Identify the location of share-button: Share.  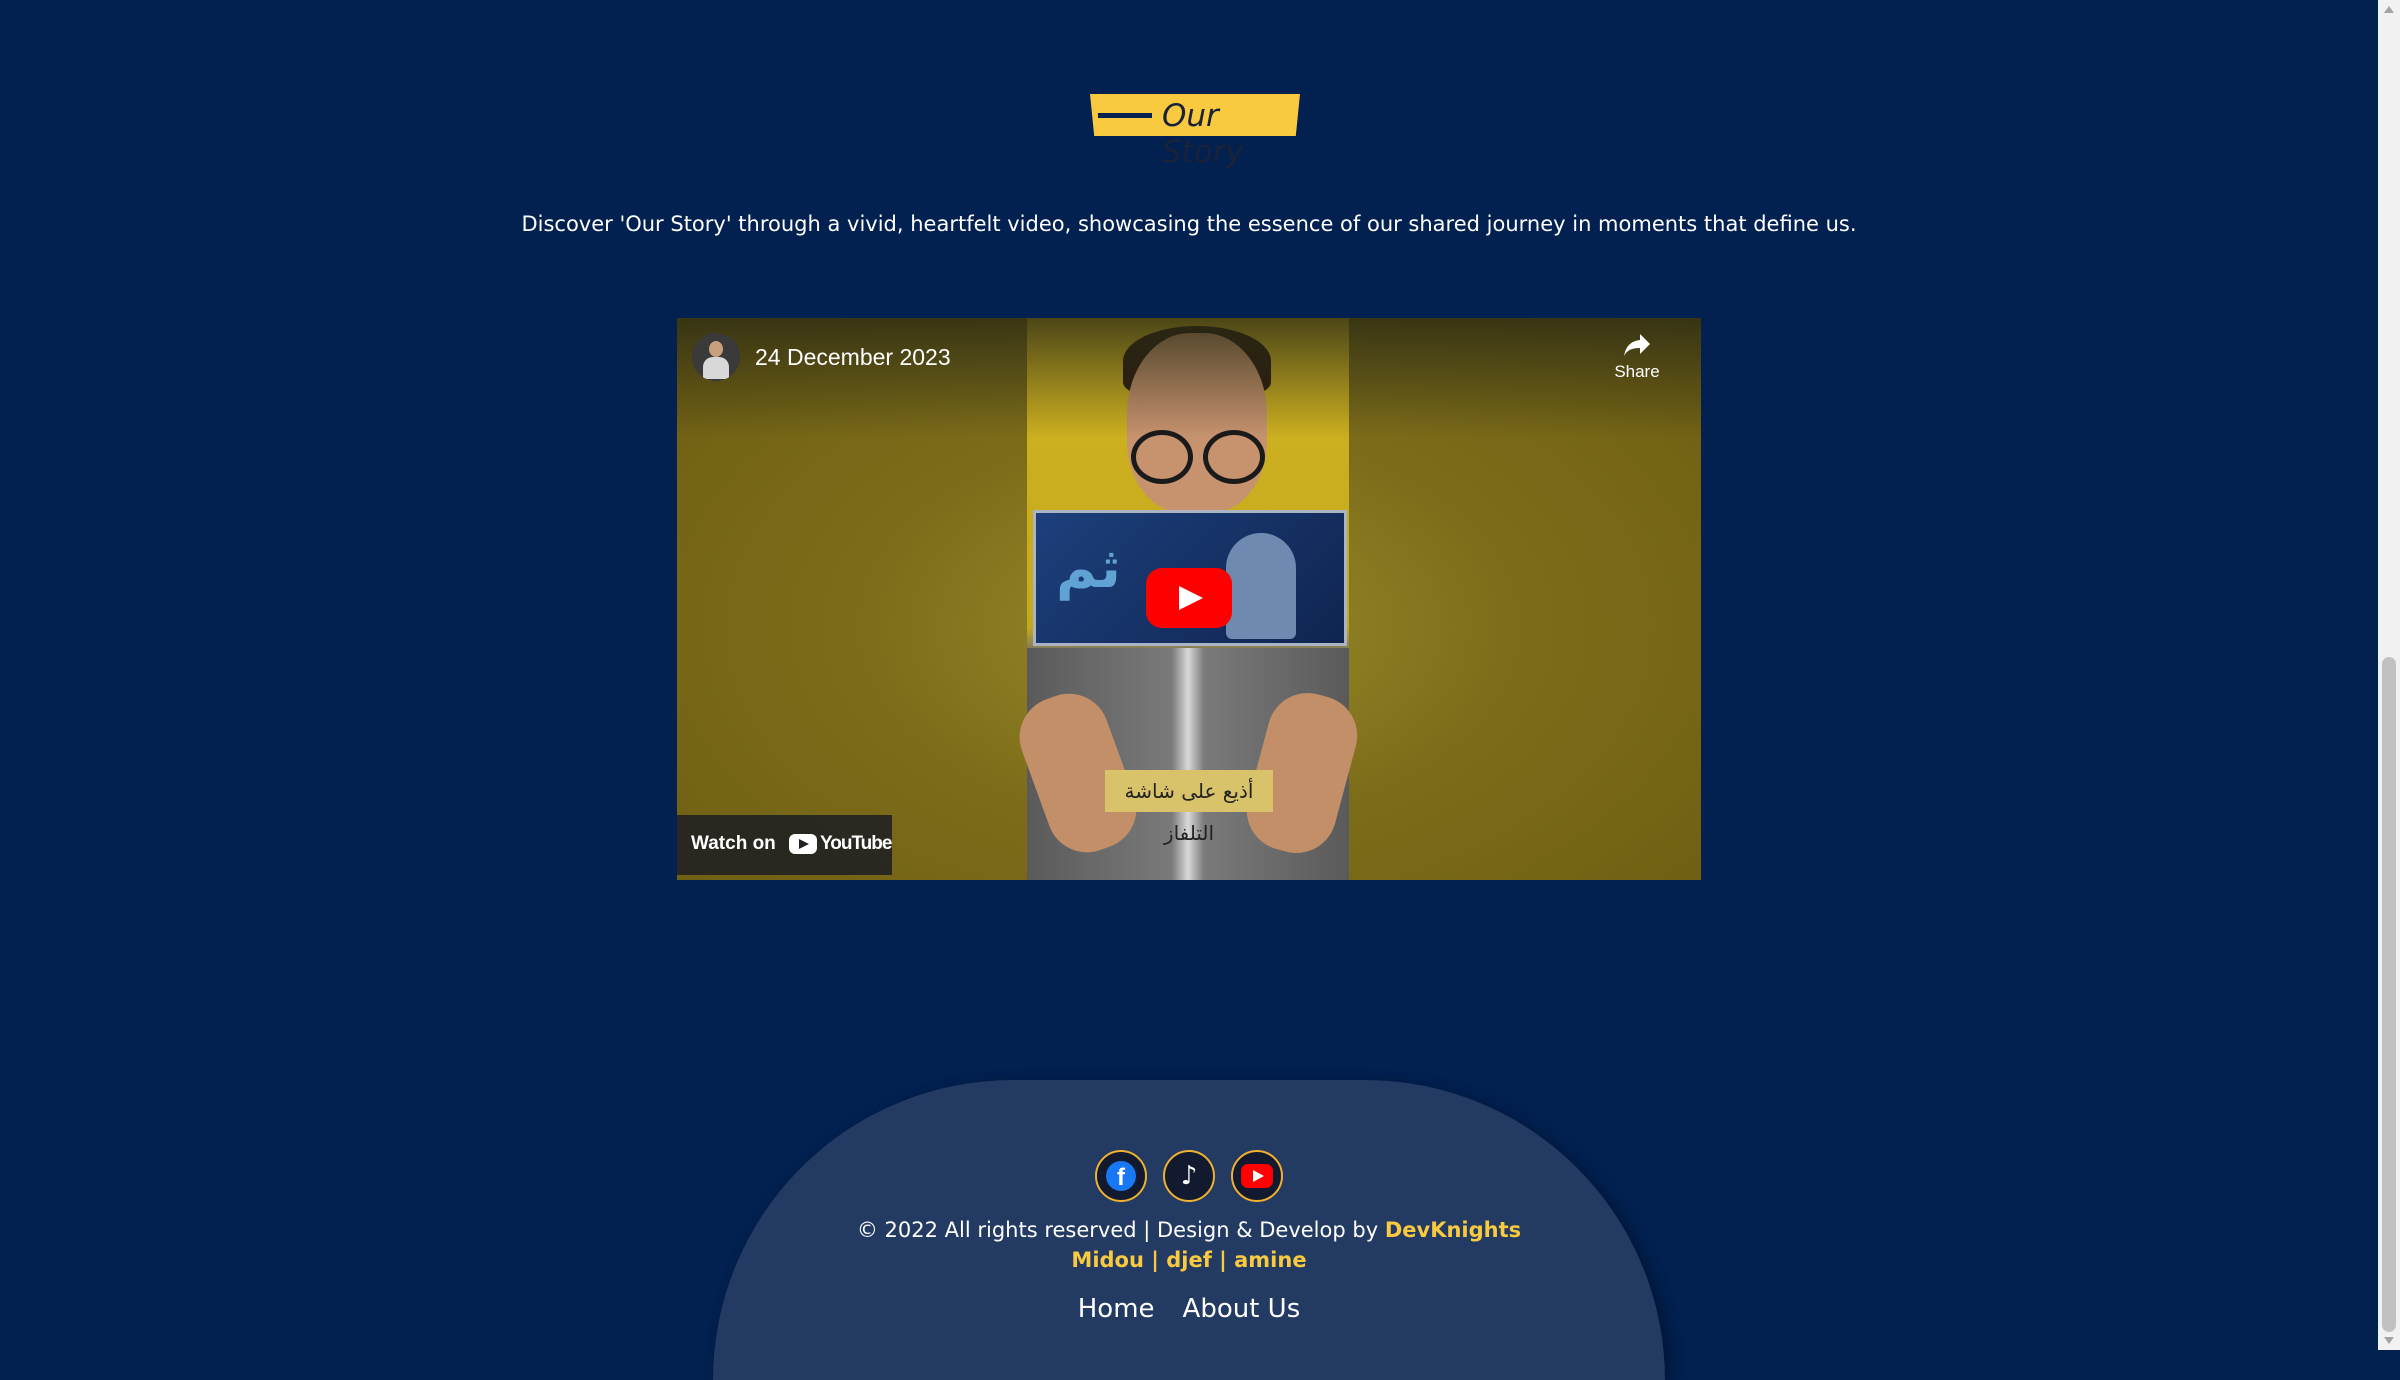
(1637, 357).